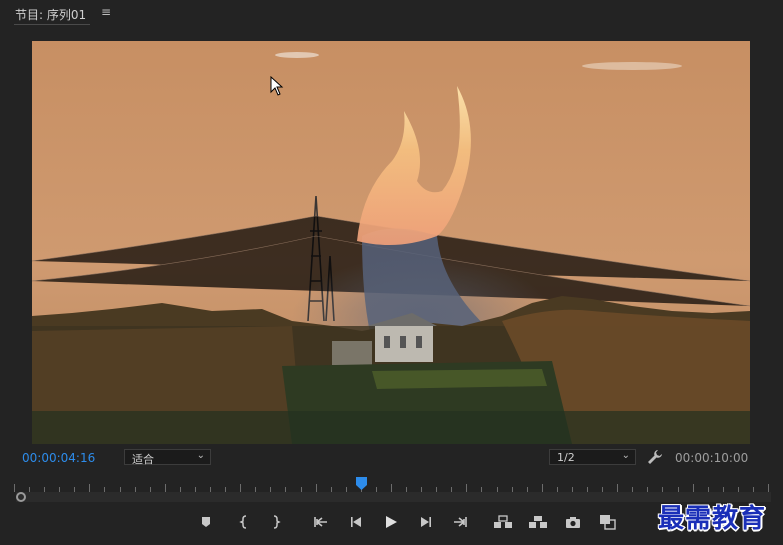  I want to click on go-to-out-button, so click(460, 522).